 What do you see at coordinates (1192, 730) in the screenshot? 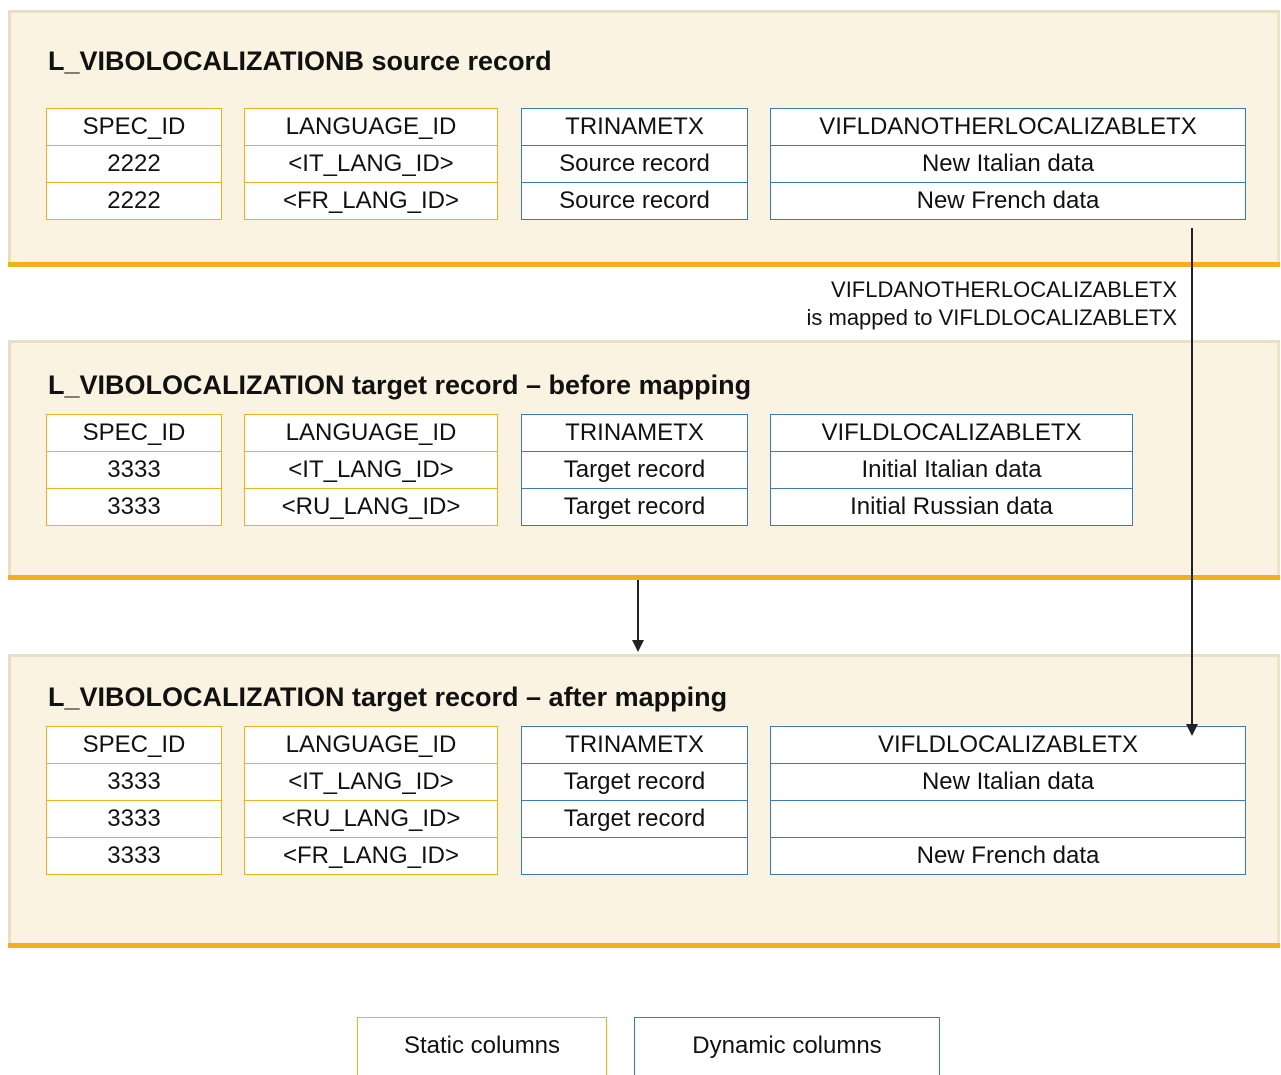
I see `mapping-arrow-head` at bounding box center [1192, 730].